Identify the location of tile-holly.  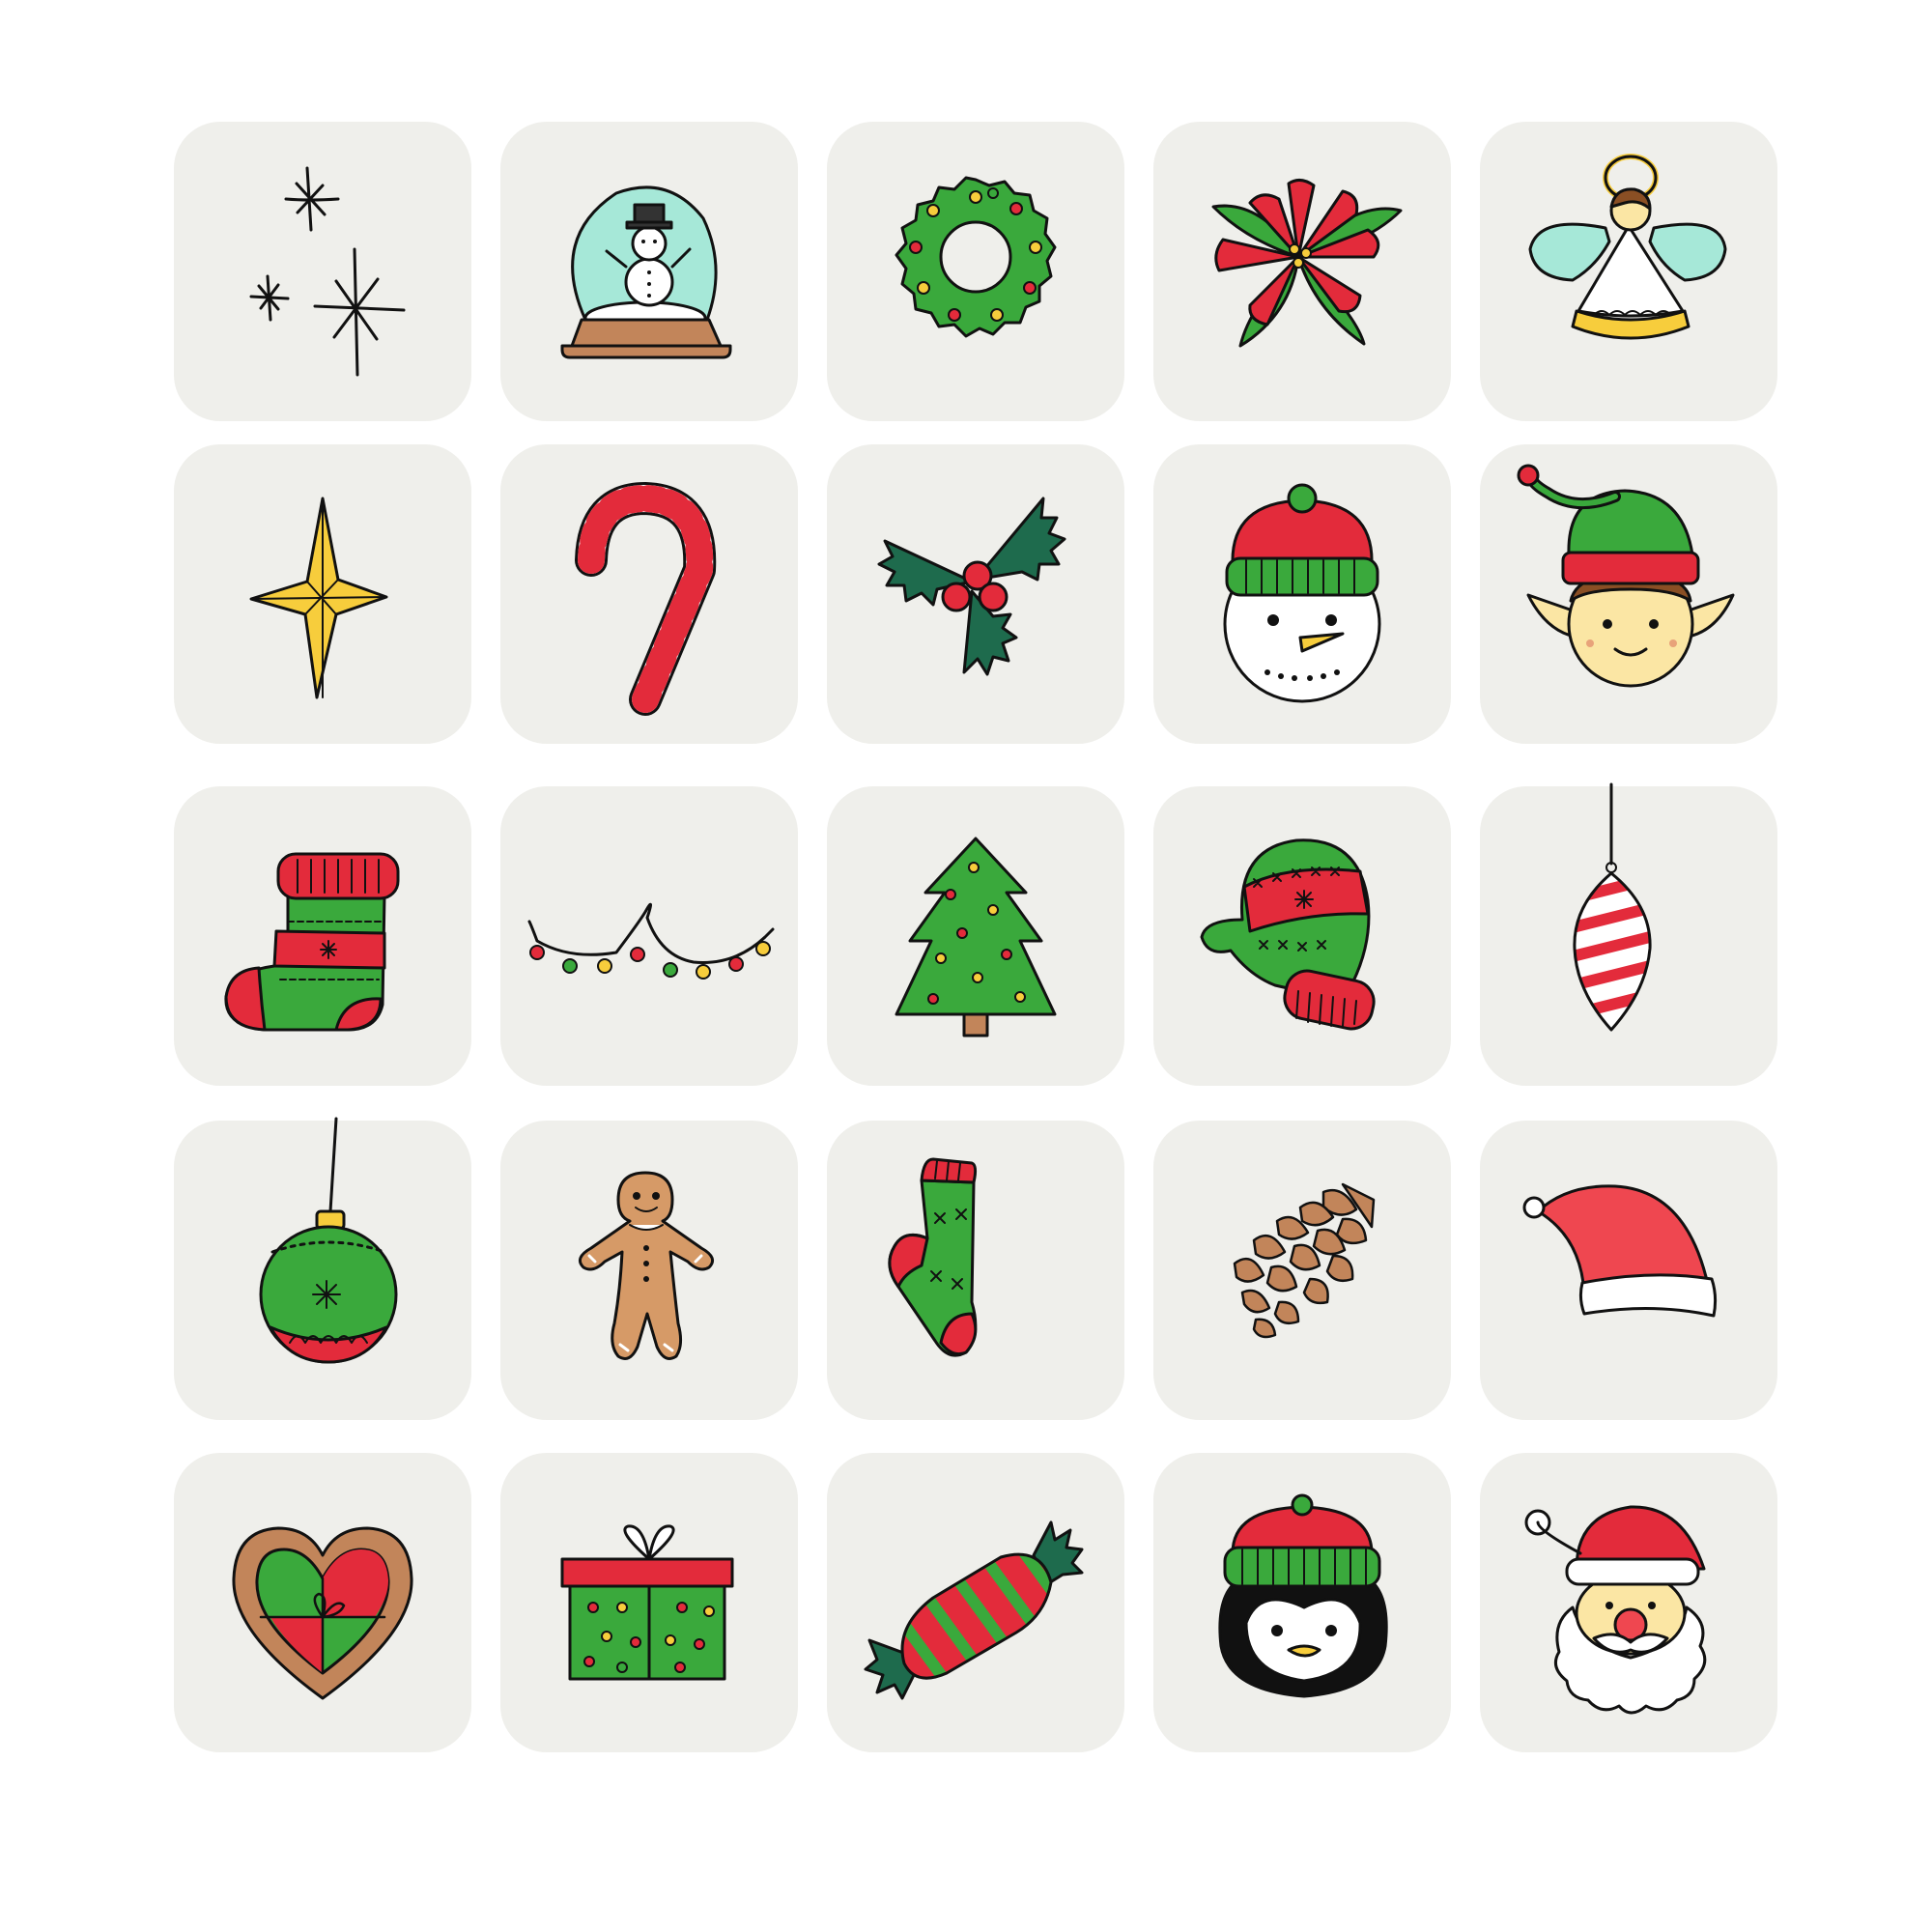
(975, 594).